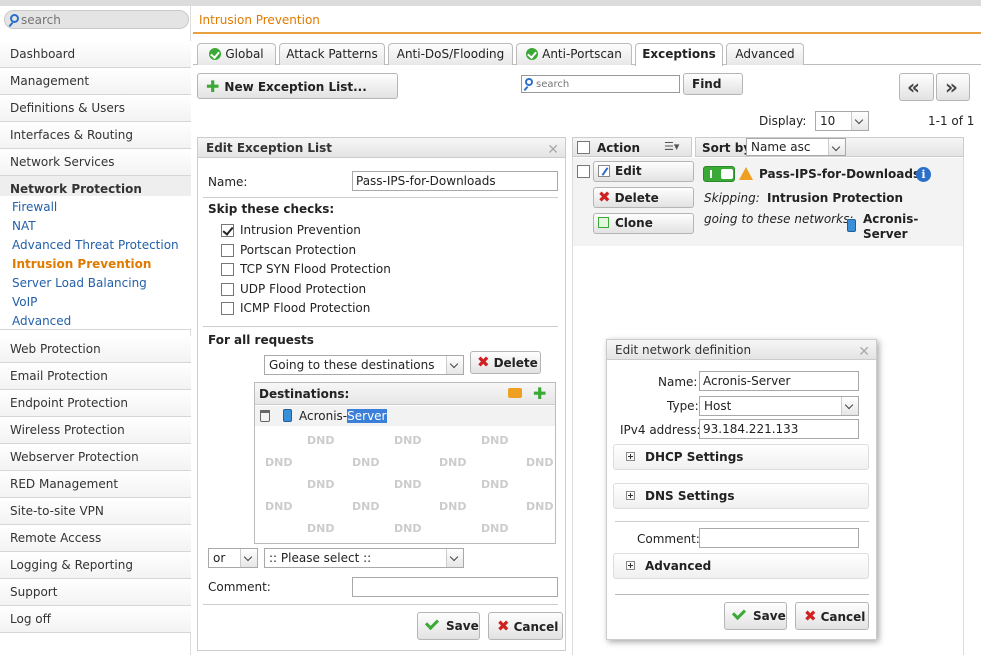 This screenshot has height=655, width=981. I want to click on tab-advanced: Advanced, so click(765, 54).